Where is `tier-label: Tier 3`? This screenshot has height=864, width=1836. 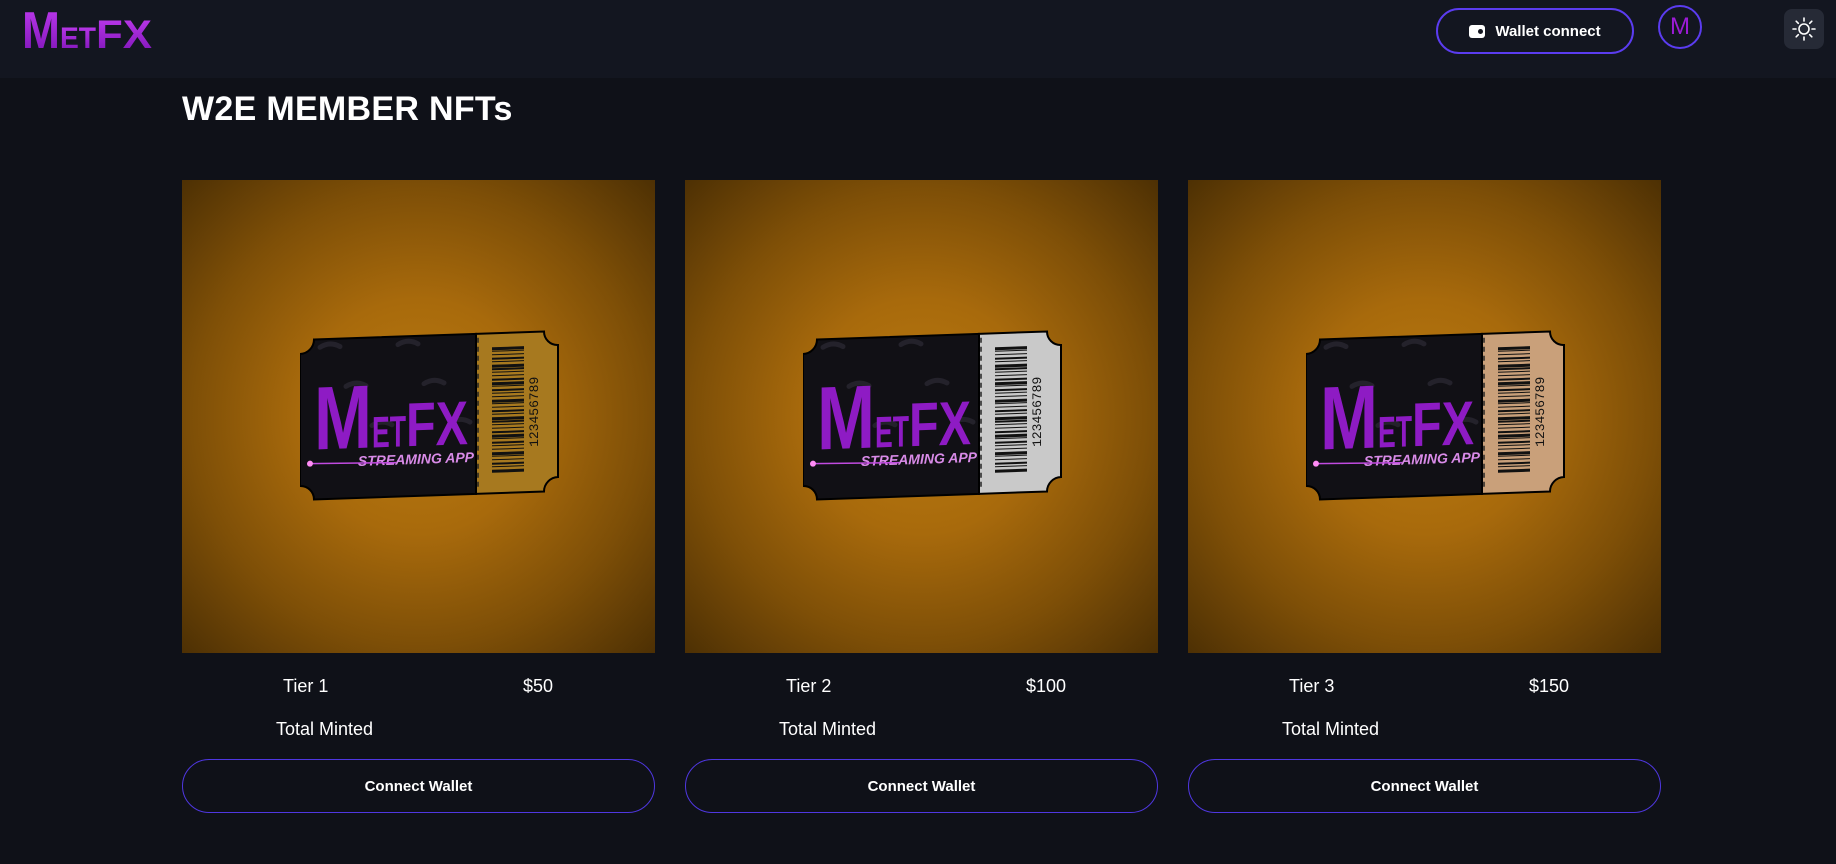 tier-label: Tier 3 is located at coordinates (1312, 686).